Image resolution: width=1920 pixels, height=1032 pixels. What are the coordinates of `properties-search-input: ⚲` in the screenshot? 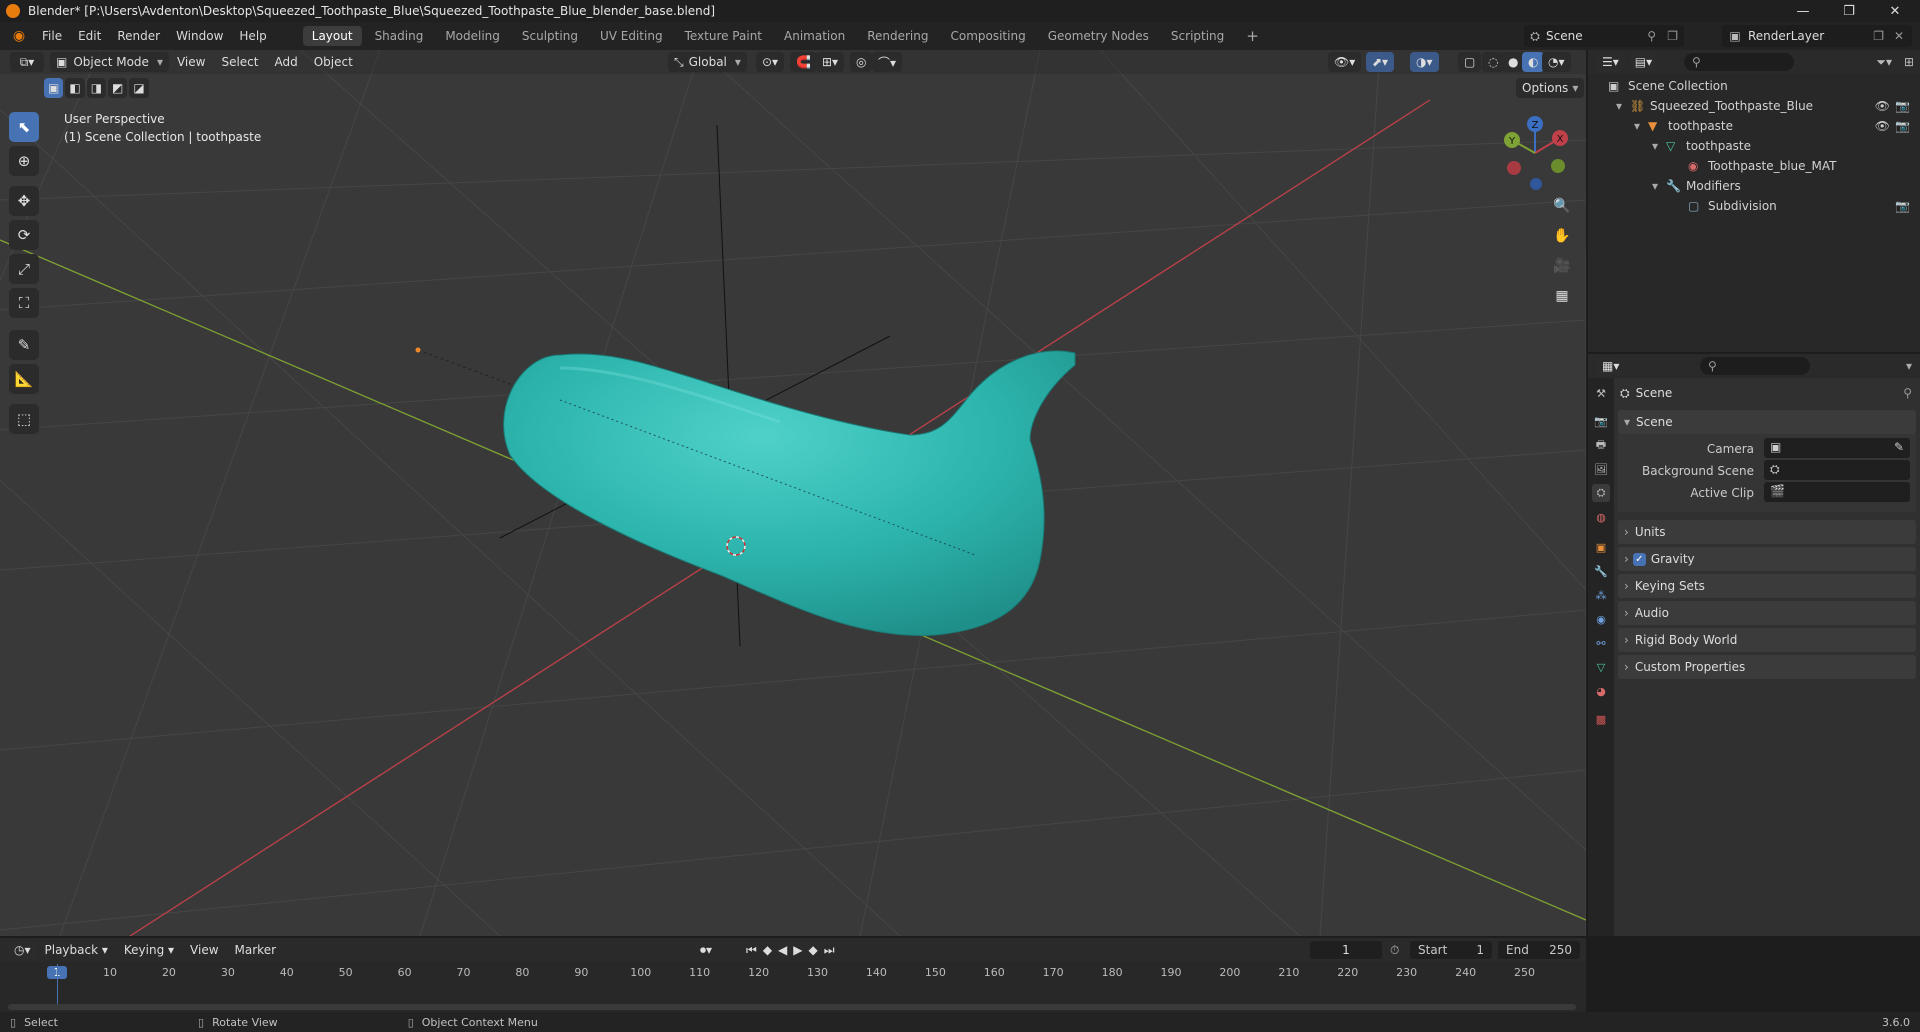 It's located at (1755, 366).